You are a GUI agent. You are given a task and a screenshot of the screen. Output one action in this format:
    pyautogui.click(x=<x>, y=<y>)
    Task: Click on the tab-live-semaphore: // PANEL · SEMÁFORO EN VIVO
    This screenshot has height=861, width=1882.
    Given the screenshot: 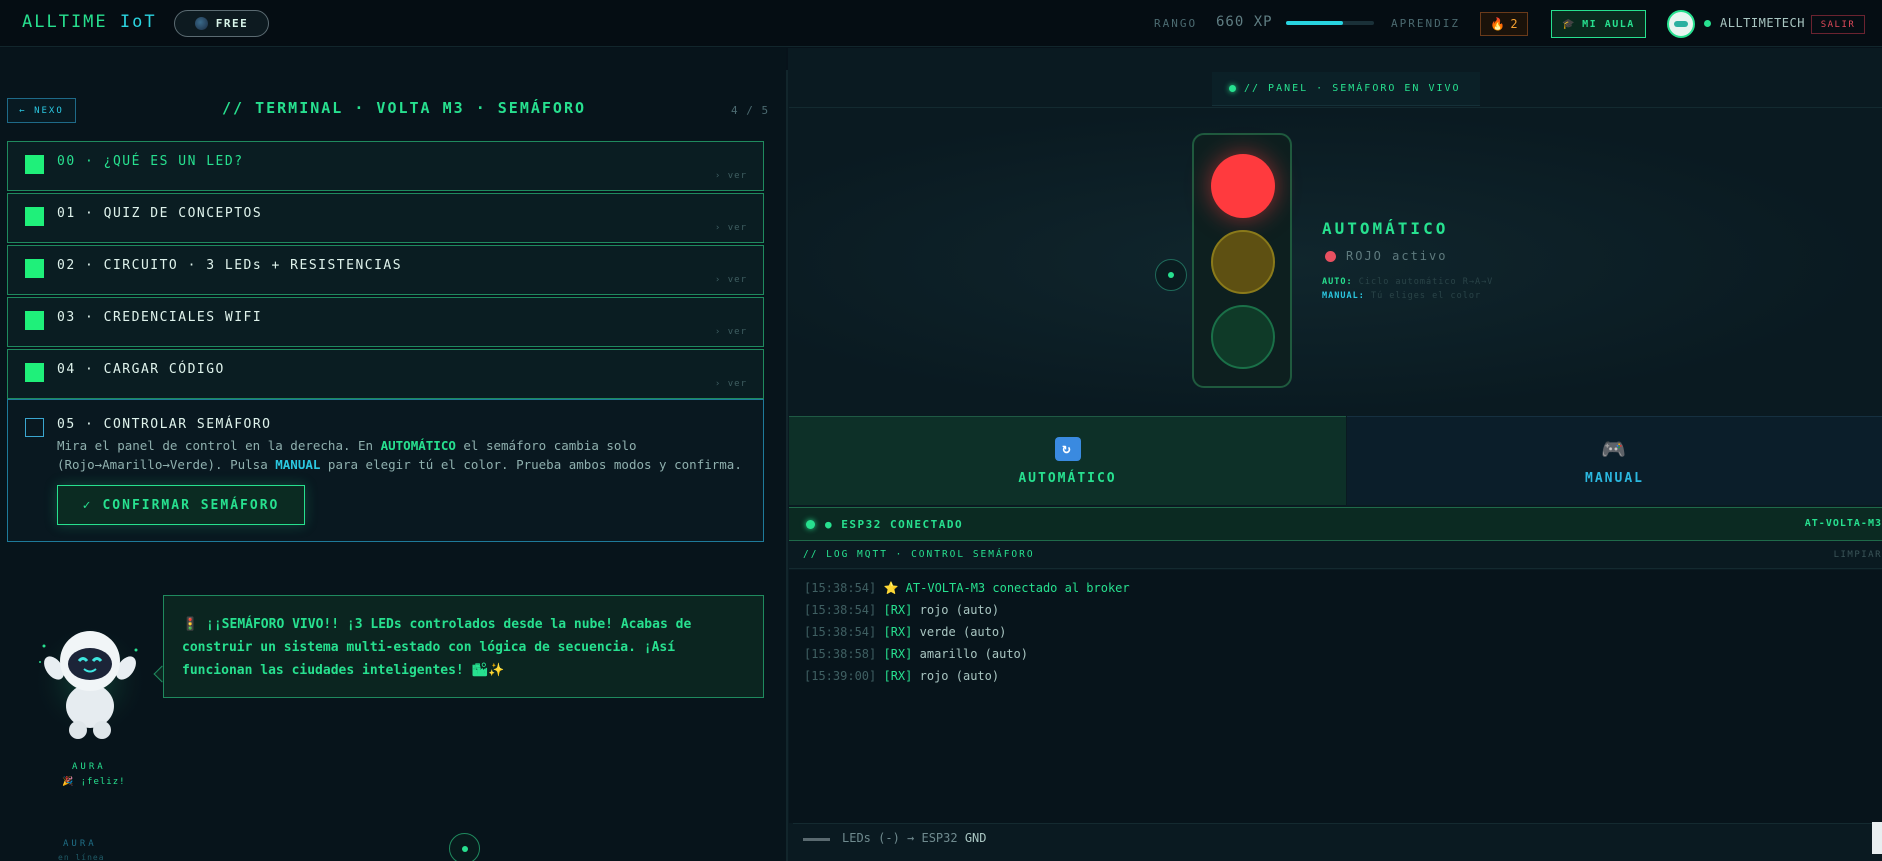 What is the action you would take?
    pyautogui.click(x=1346, y=89)
    